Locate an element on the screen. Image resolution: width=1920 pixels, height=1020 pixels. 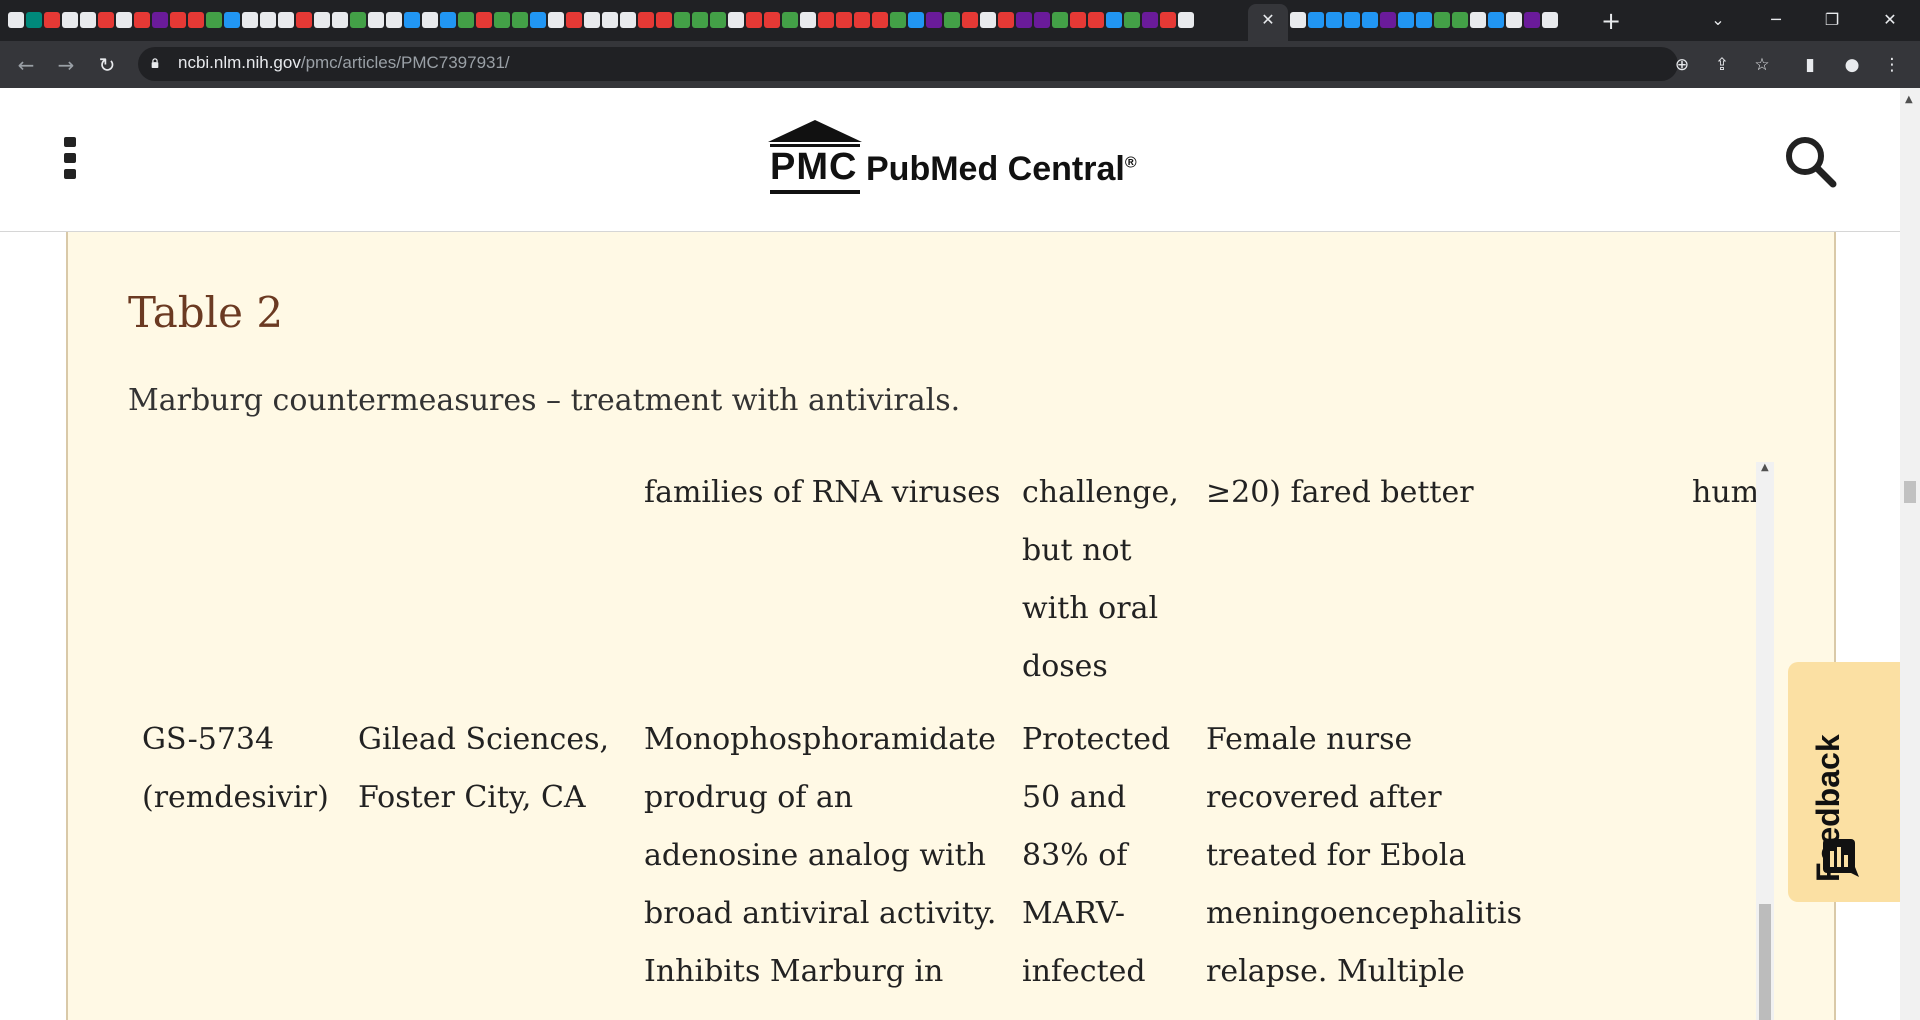
scroll-up-icon: ▲ is located at coordinates (1909, 99).